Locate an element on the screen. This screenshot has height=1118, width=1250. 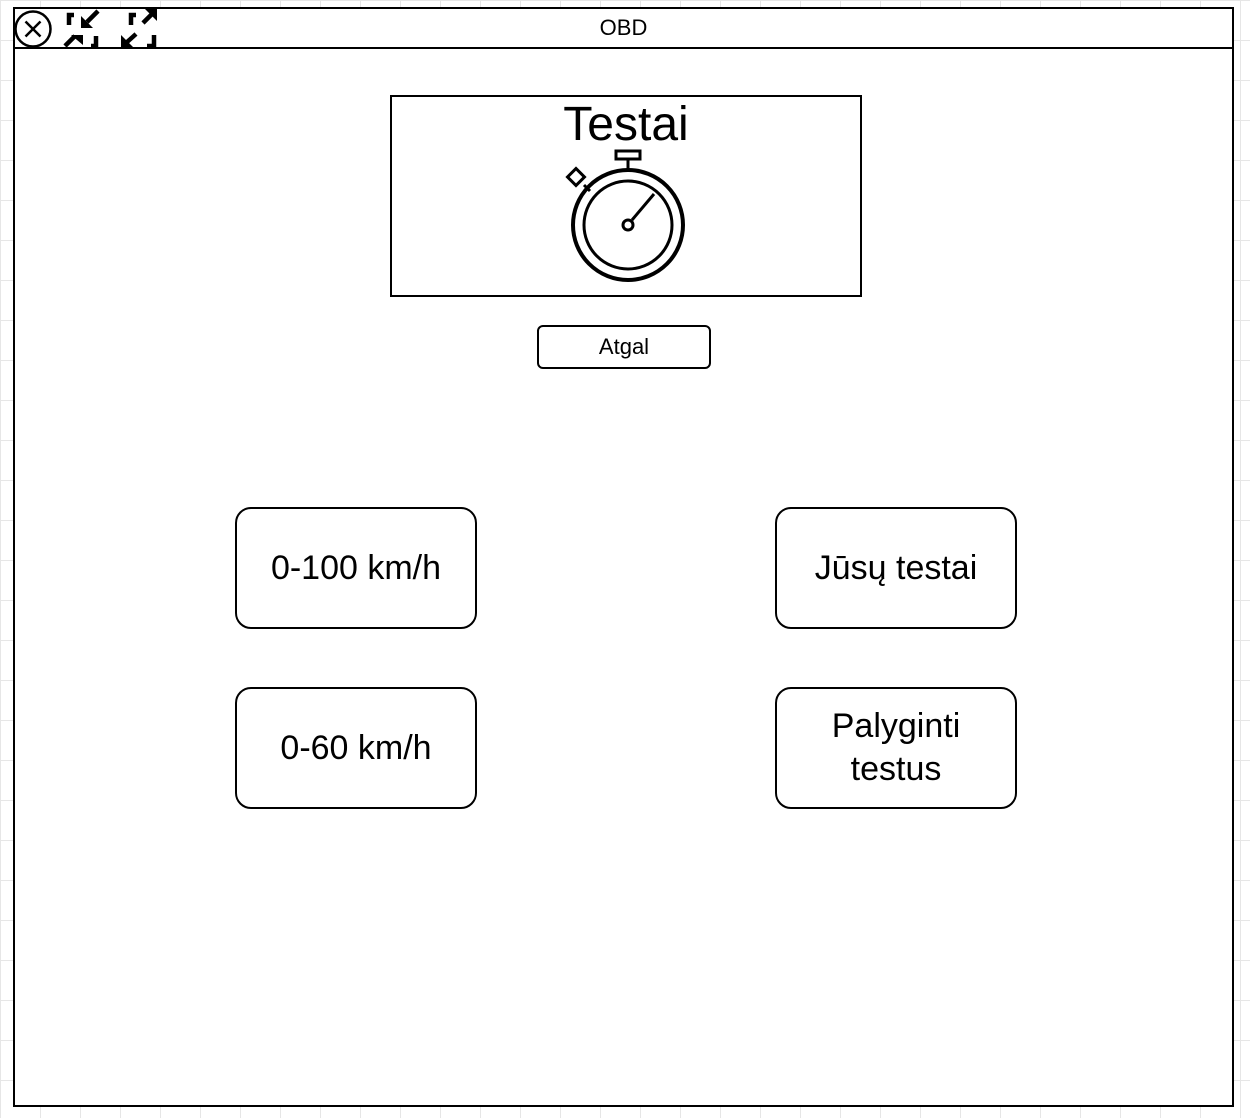
page-title: Testai is located at coordinates (626, 124).